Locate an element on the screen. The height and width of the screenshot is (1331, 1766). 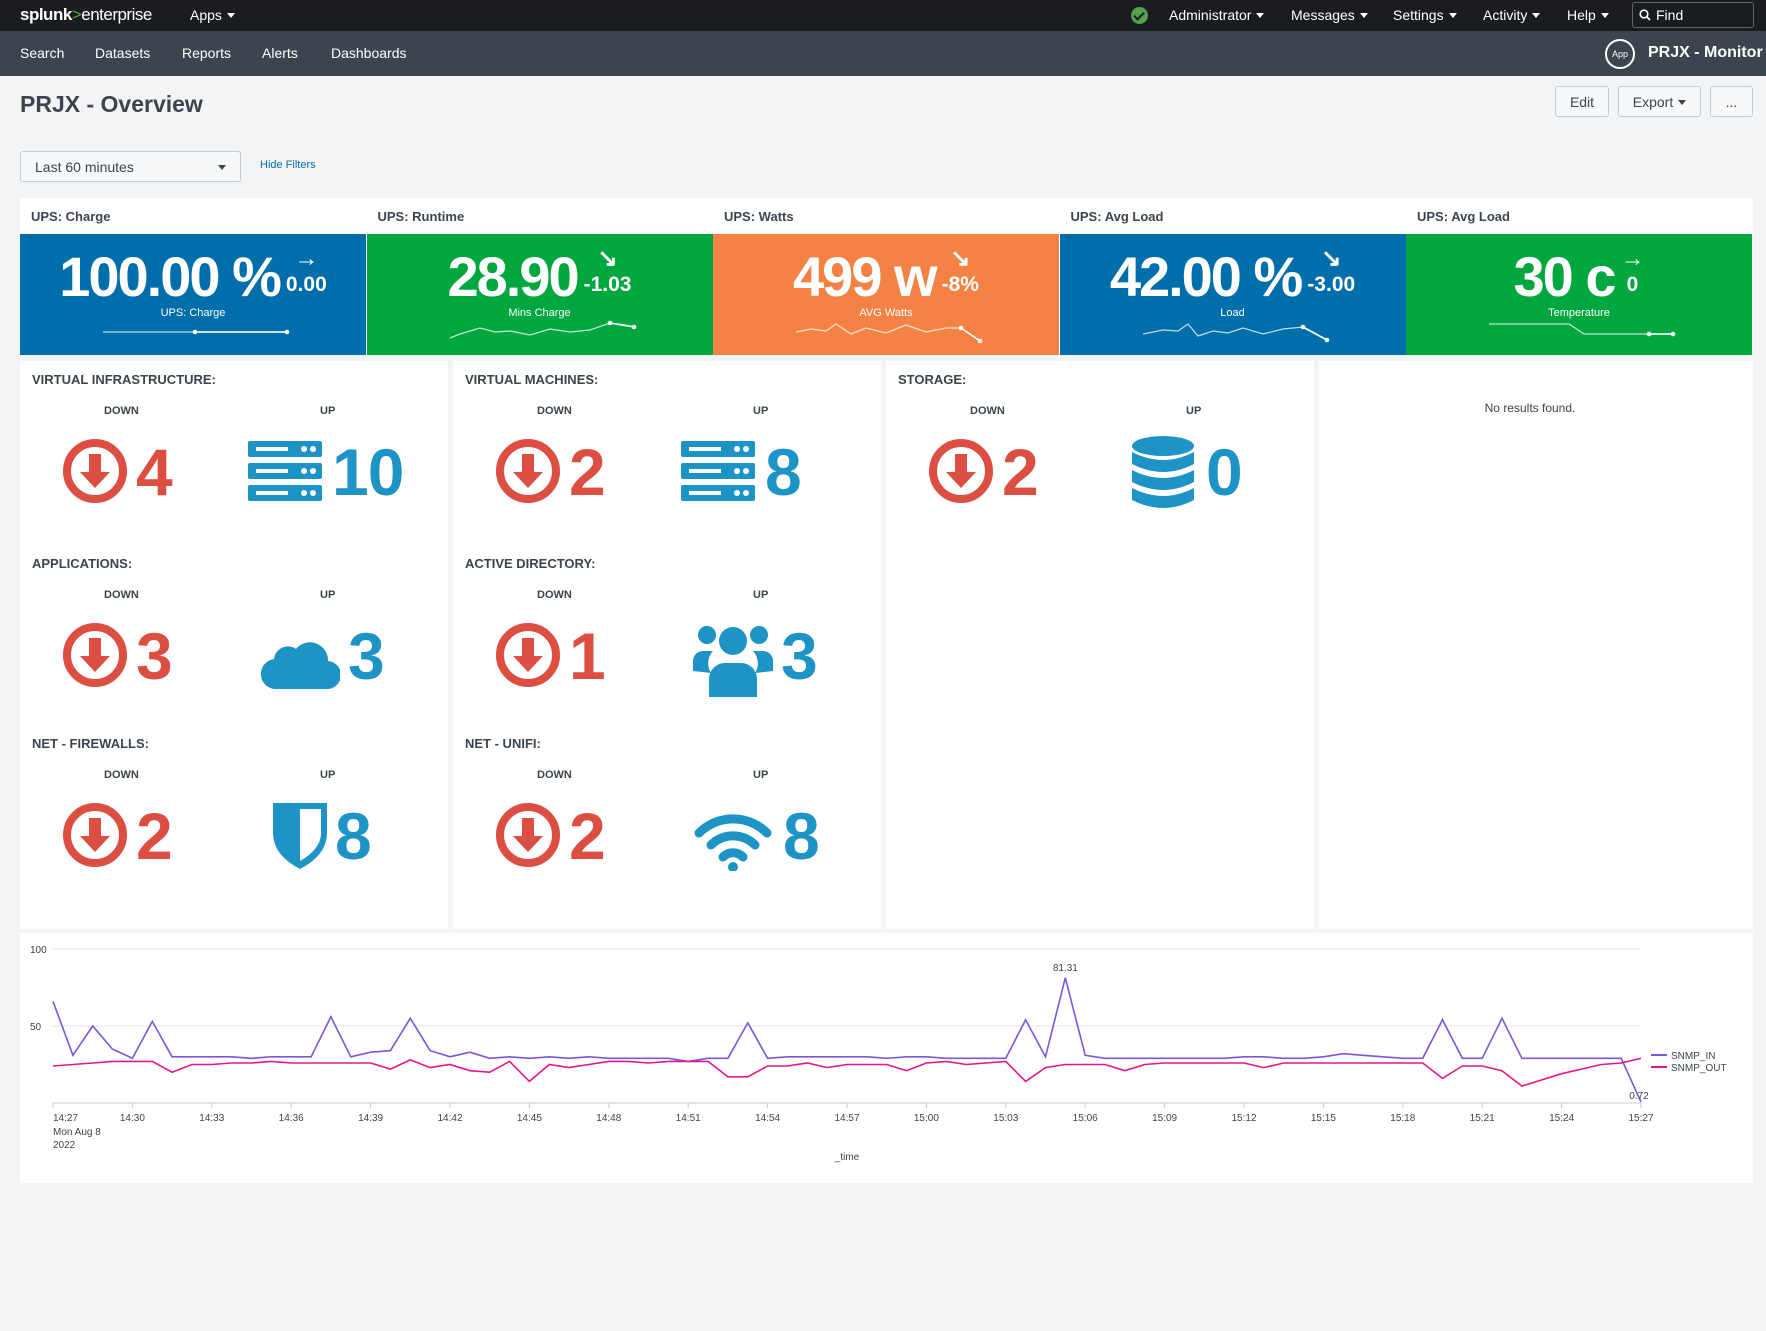
x-tick-label: 15:12 is located at coordinates (1243, 1118).